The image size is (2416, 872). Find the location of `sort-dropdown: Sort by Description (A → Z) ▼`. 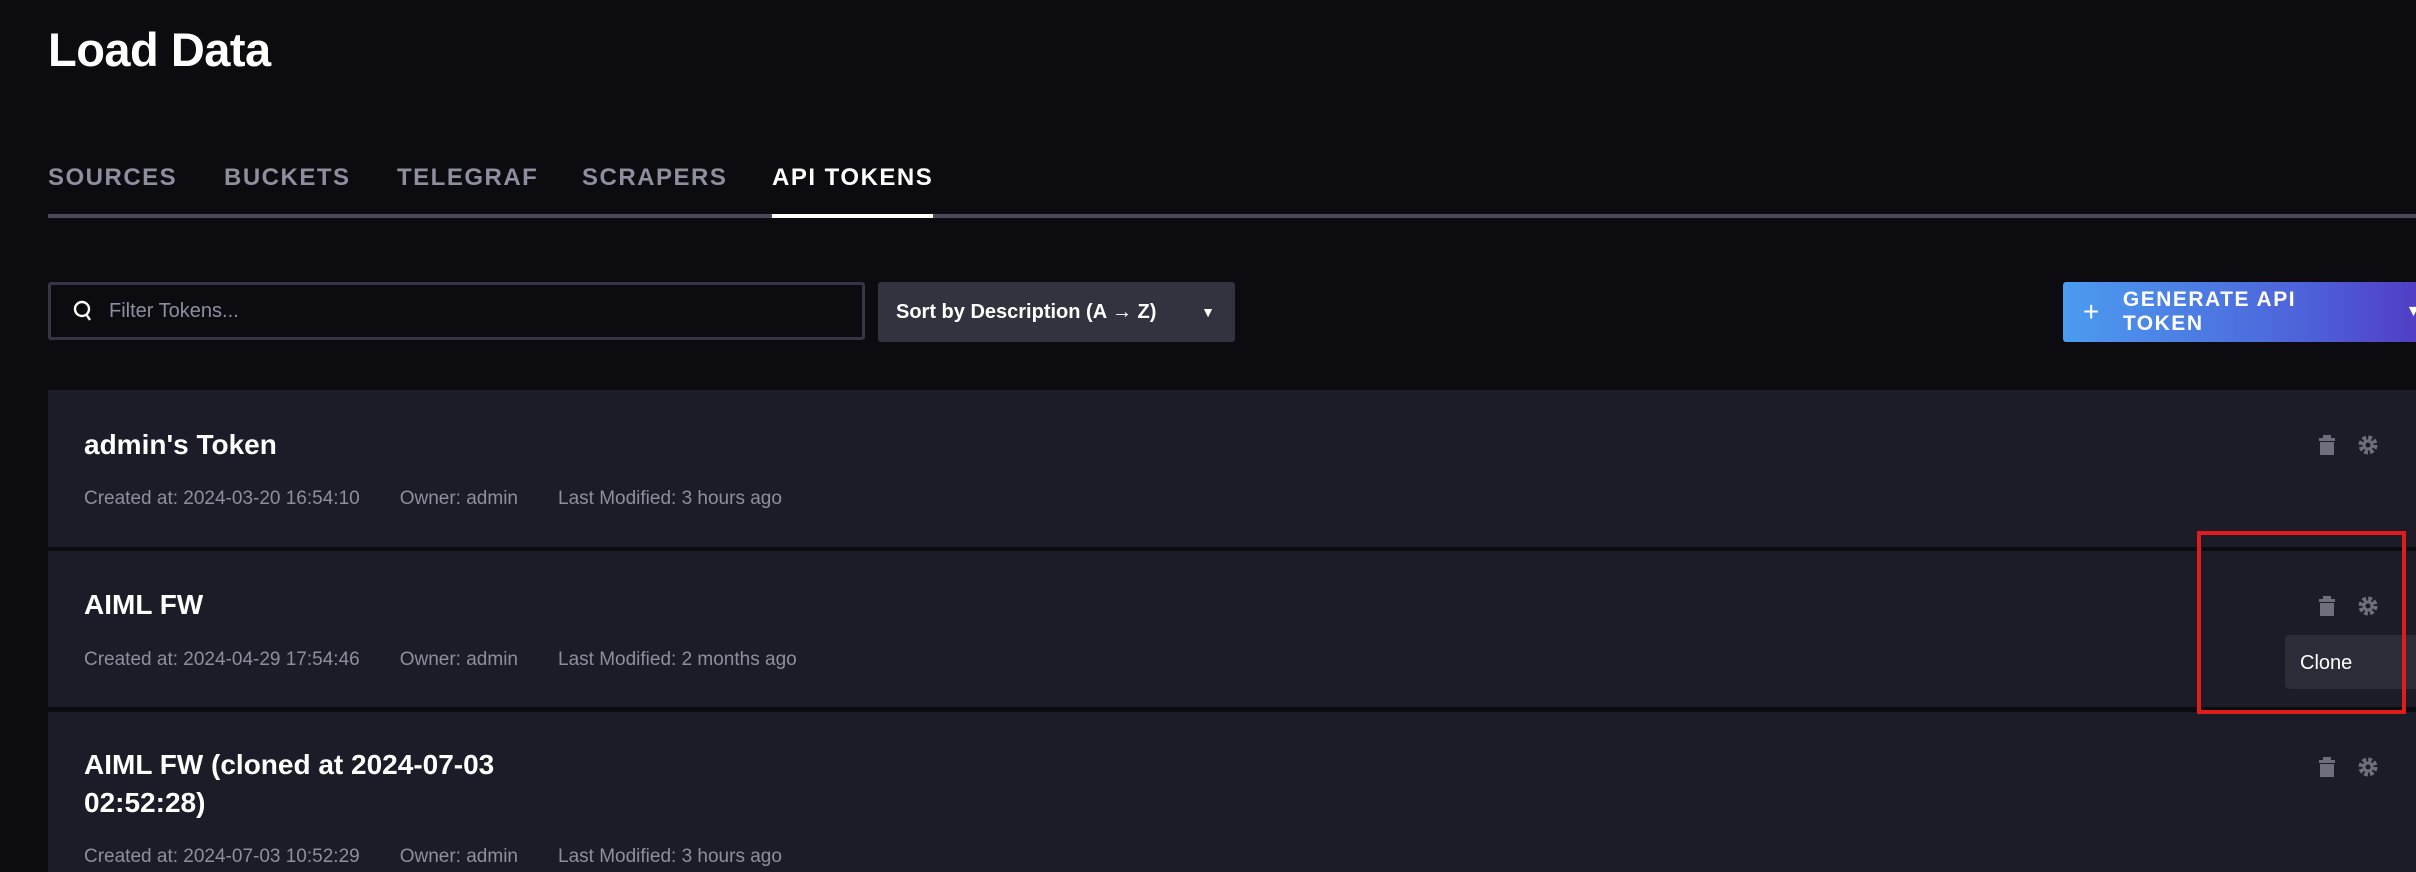

sort-dropdown: Sort by Description (A → Z) ▼ is located at coordinates (1056, 312).